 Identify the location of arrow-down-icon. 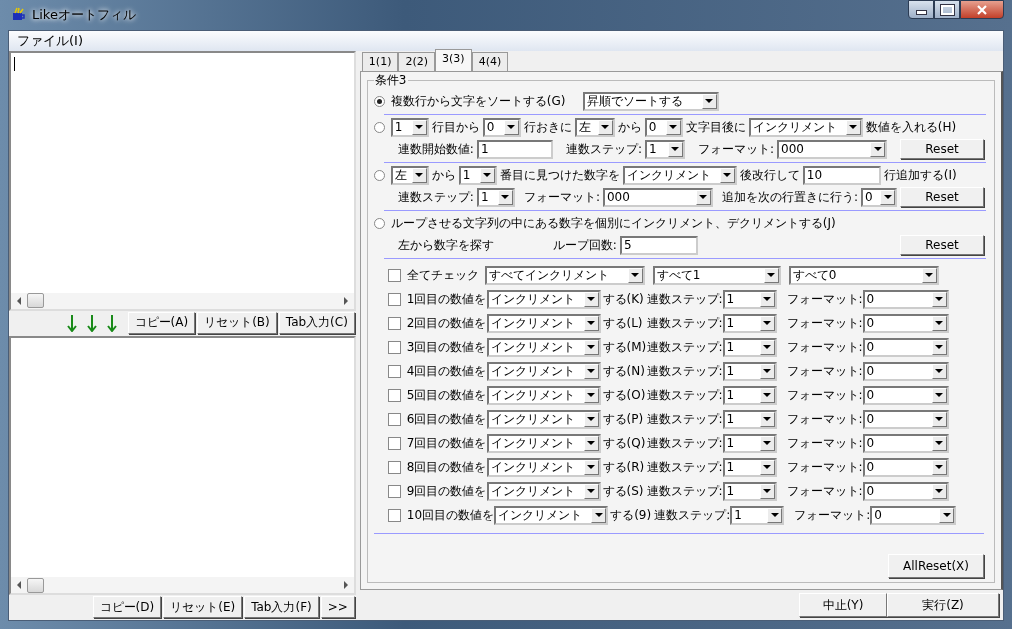
(91, 323).